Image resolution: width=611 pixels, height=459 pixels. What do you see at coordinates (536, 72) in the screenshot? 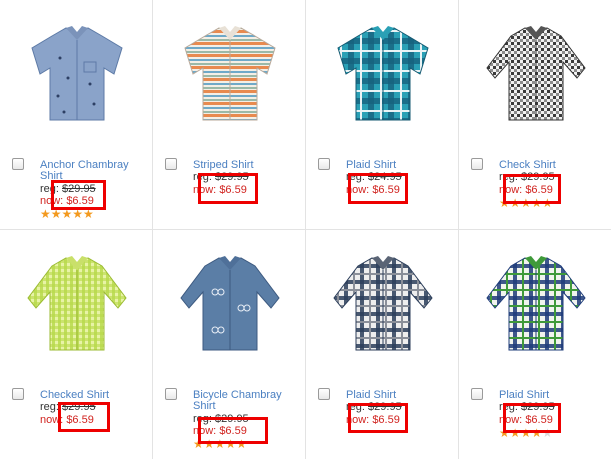
I see `product-image-check-shirt` at bounding box center [536, 72].